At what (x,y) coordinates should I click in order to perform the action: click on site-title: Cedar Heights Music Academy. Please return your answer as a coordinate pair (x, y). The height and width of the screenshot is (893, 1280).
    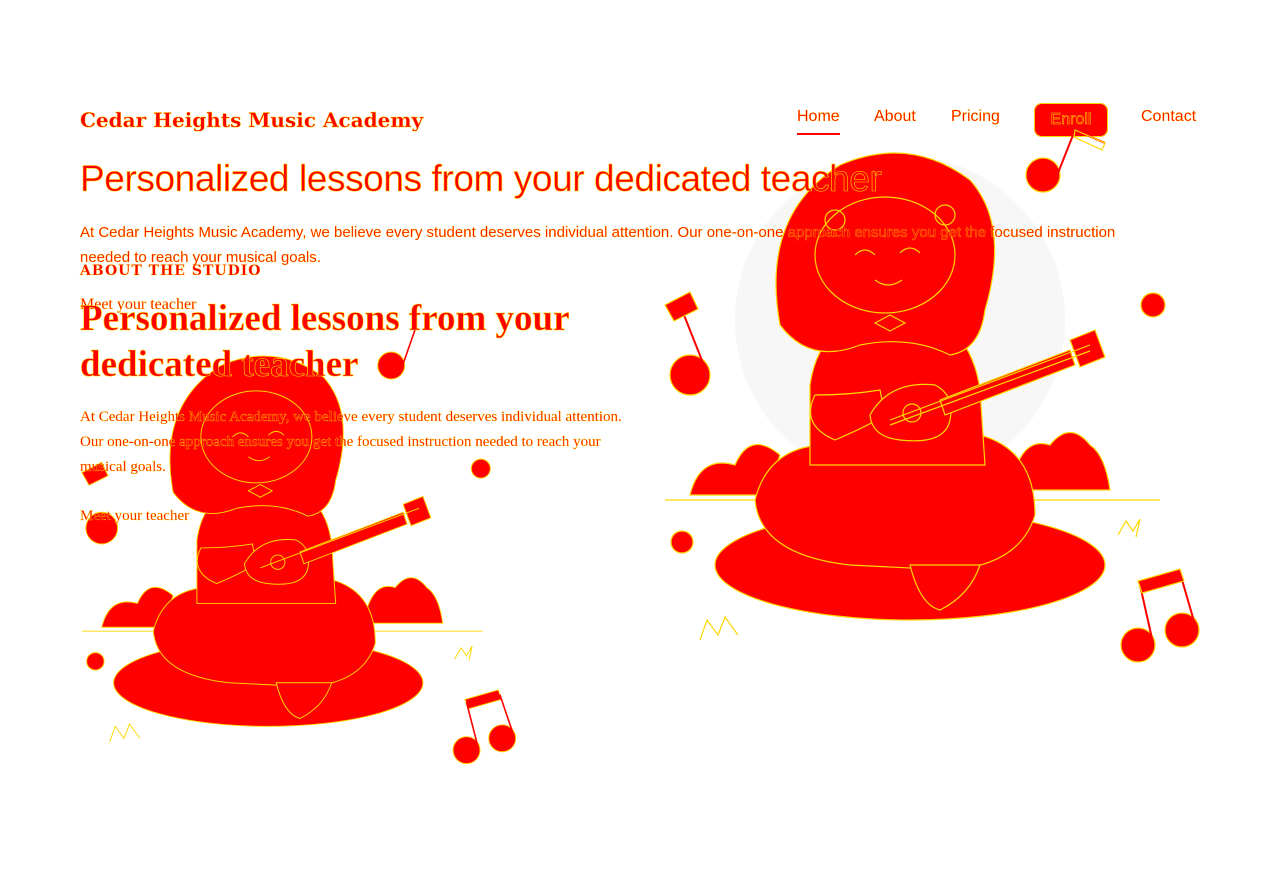
    Looking at the image, I should click on (252, 120).